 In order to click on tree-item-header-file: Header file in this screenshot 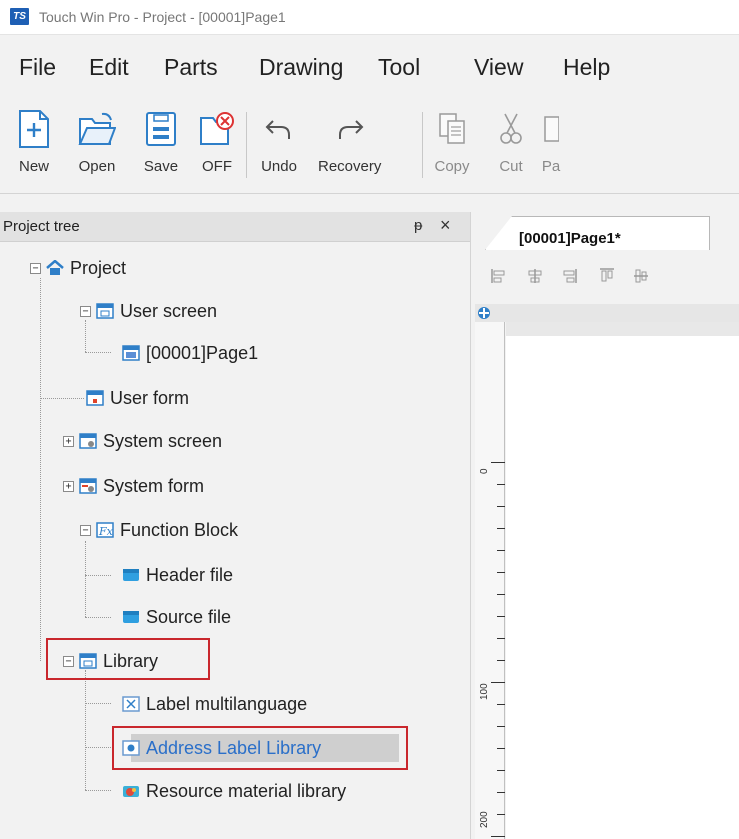, I will do `click(177, 575)`.